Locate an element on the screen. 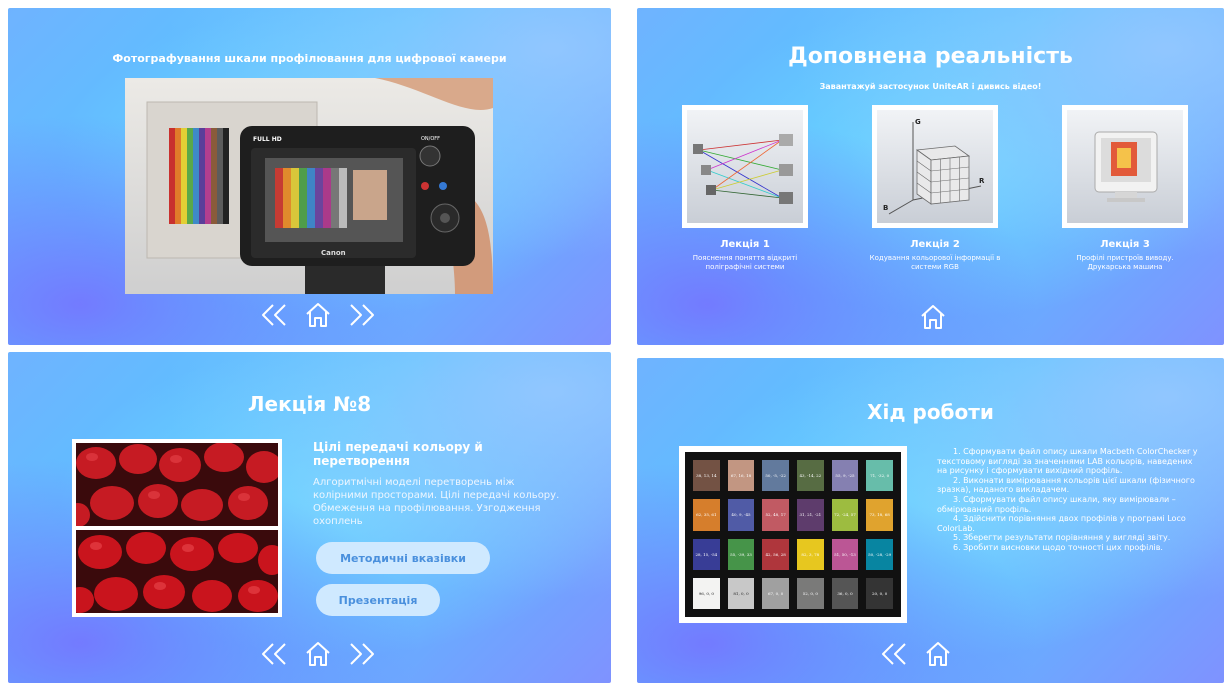 This screenshot has width=1226, height=684. color-patch: 40, 9, -45 is located at coordinates (741, 515).